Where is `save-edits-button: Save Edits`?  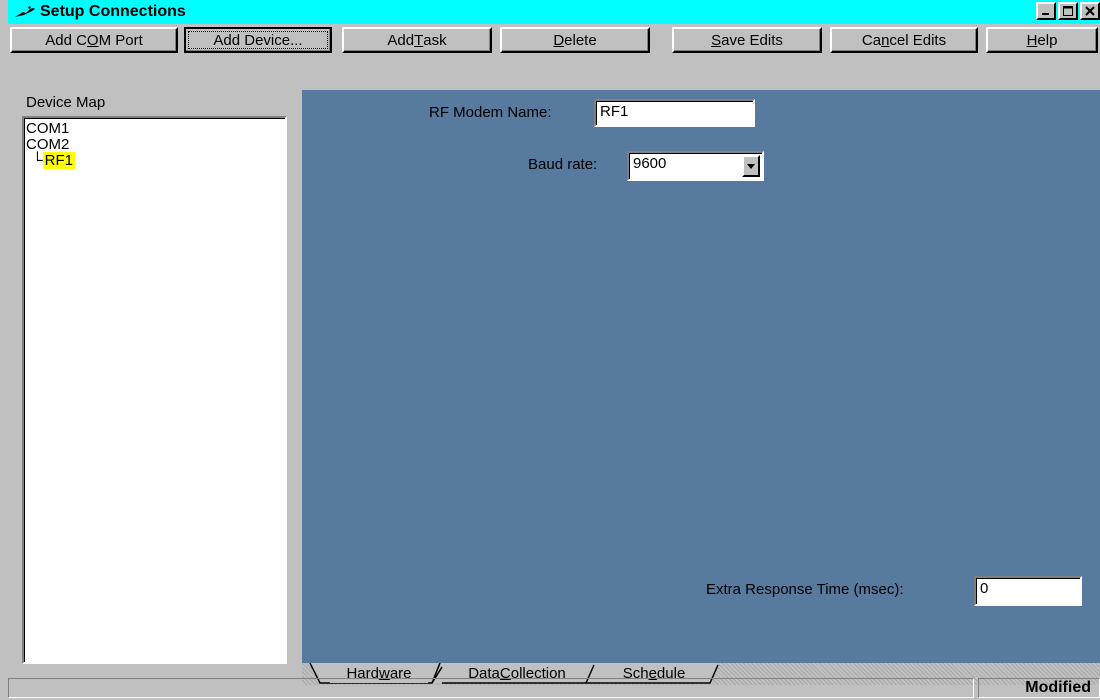 save-edits-button: Save Edits is located at coordinates (747, 40).